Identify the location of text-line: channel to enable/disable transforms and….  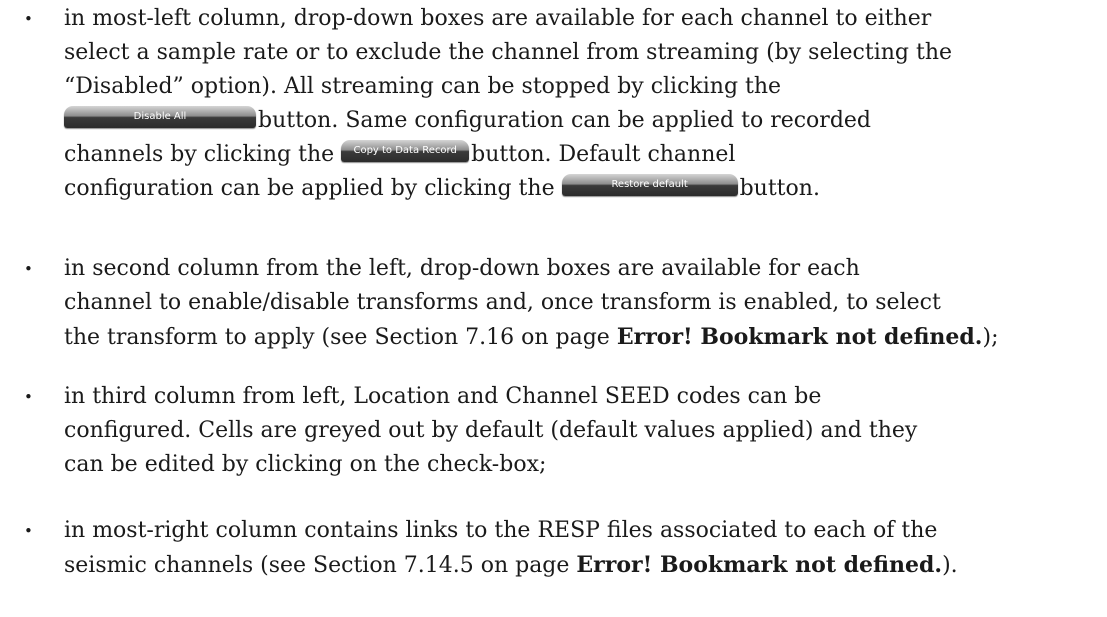
(502, 302).